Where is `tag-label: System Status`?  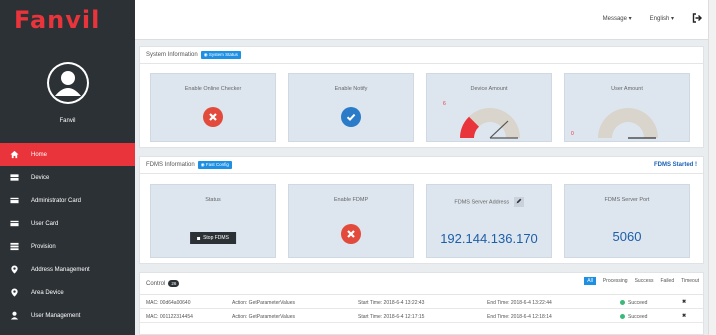
tag-label: System Status is located at coordinates (223, 54).